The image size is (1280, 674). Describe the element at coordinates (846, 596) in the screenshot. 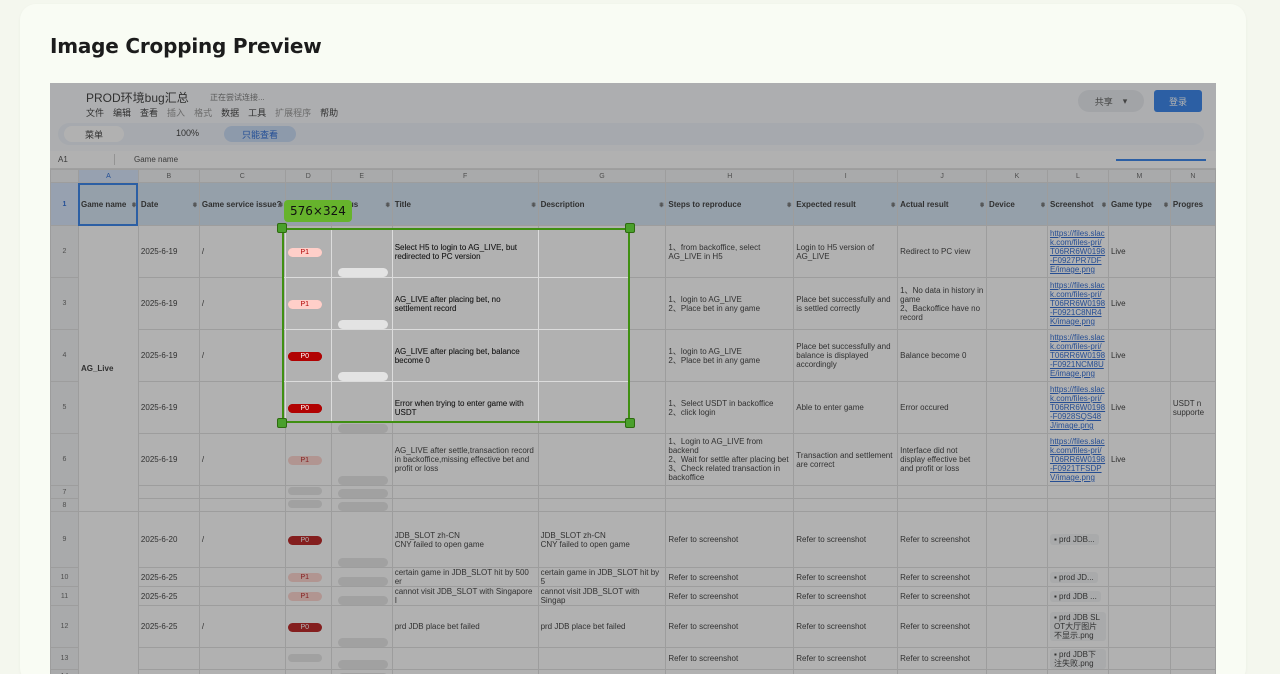

I see `expected-cell: Refer to screenshot` at that location.